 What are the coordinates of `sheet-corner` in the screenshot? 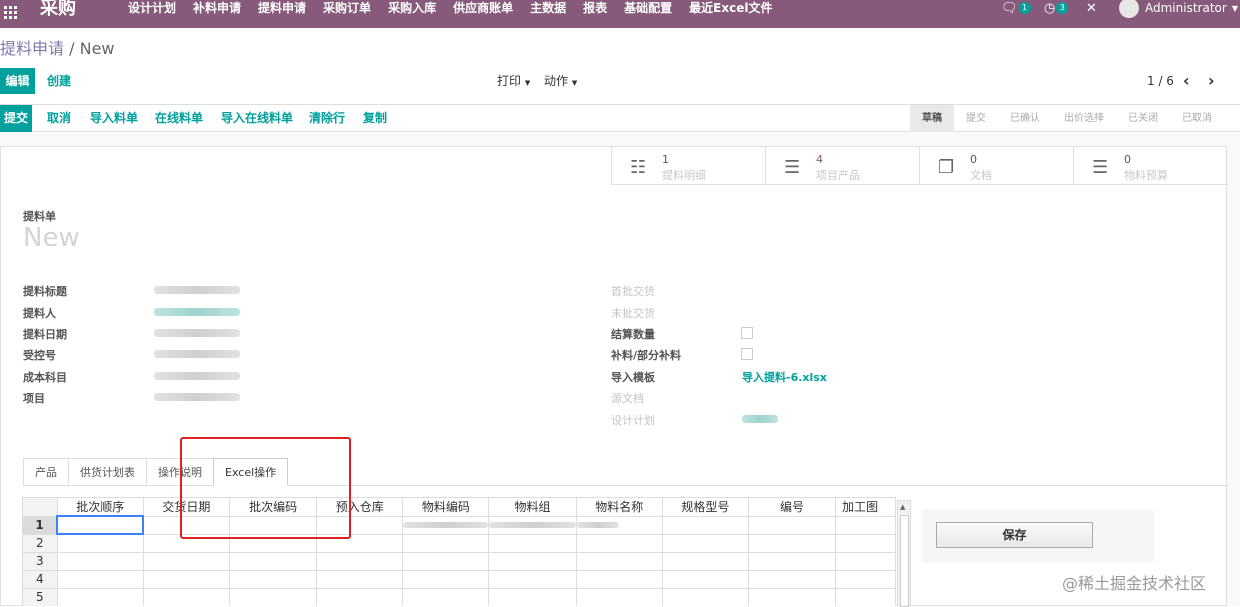 It's located at (40, 507).